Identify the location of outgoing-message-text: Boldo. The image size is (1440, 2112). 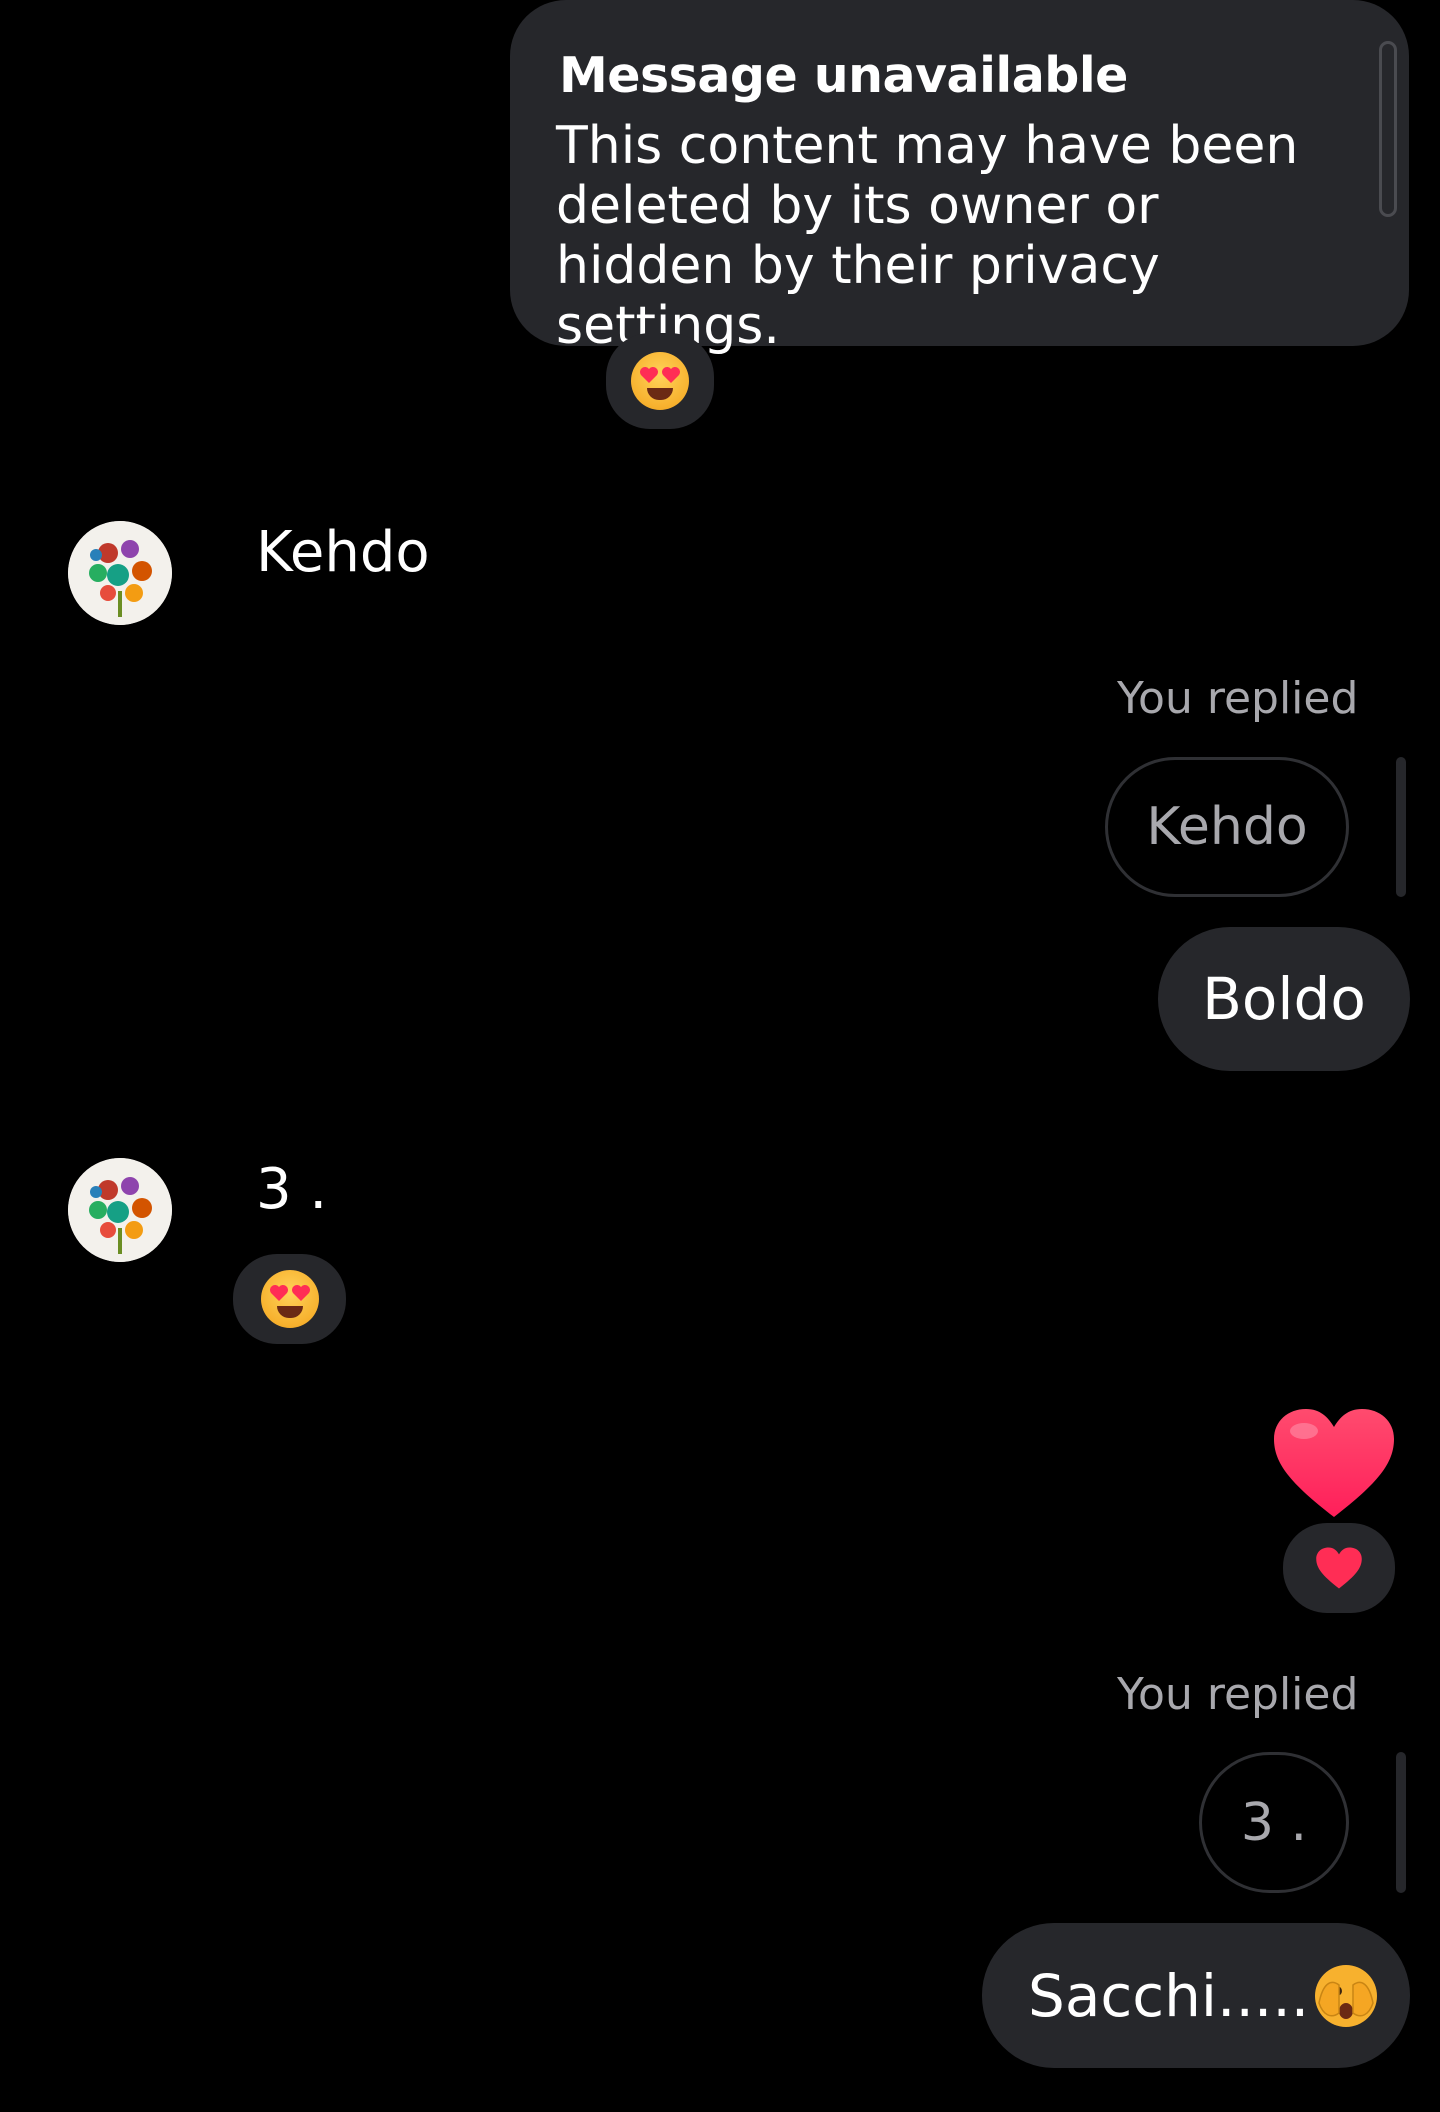
(1284, 999).